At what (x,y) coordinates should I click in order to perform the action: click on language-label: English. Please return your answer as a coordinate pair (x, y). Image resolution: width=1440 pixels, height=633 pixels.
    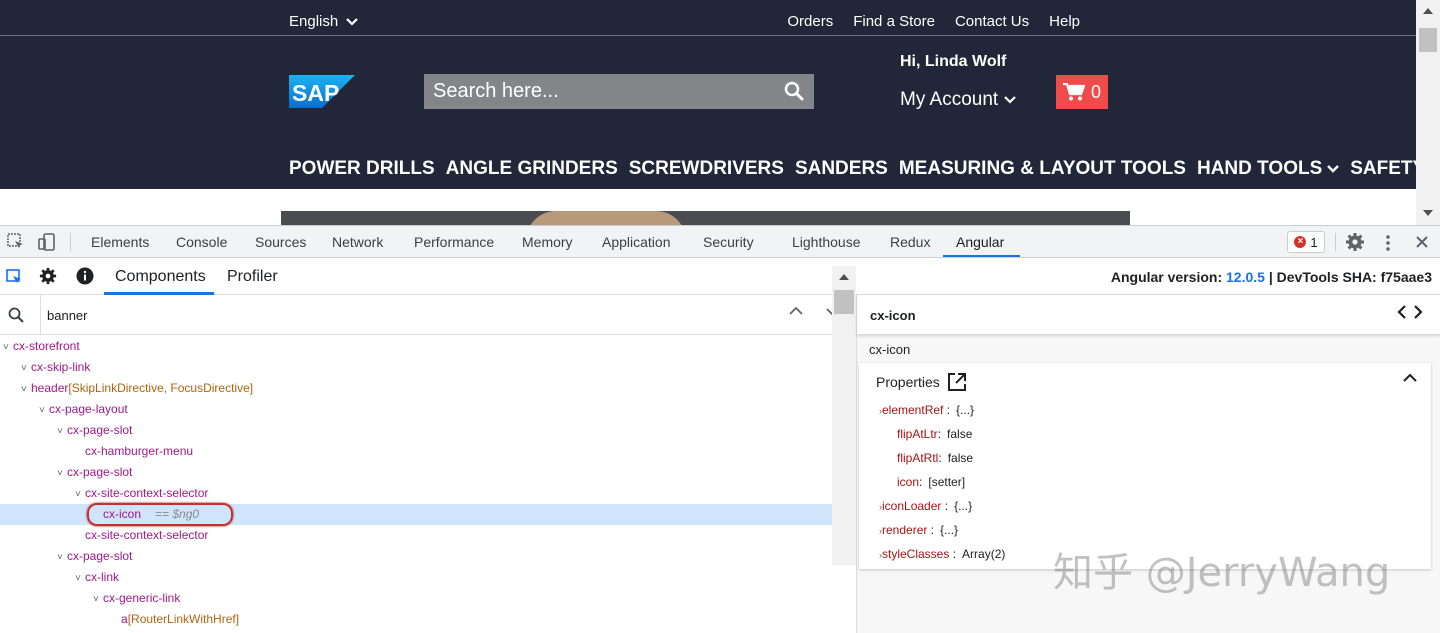
    Looking at the image, I should click on (314, 21).